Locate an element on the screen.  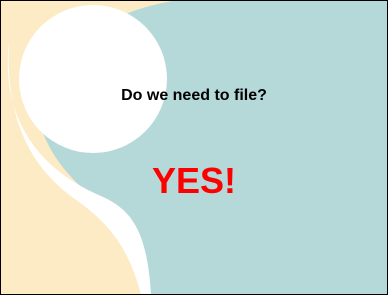
answer-text: YES! is located at coordinates (194, 180).